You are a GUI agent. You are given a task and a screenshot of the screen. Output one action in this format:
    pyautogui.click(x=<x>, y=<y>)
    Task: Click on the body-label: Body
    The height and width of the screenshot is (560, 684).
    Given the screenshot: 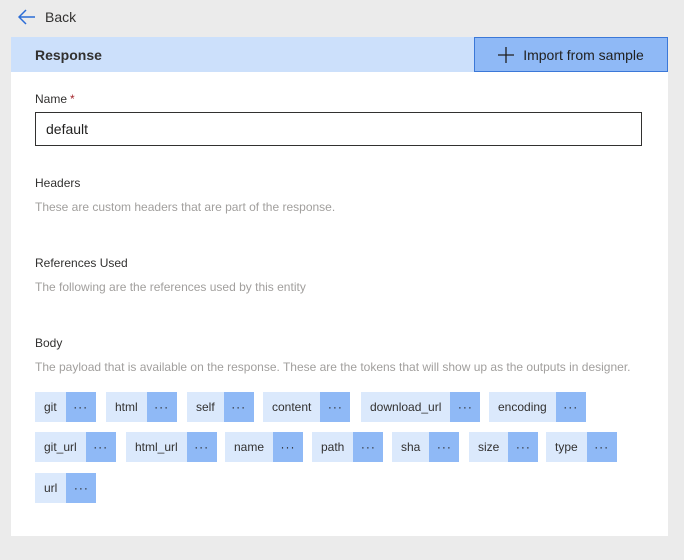 What is the action you would take?
    pyautogui.click(x=49, y=343)
    